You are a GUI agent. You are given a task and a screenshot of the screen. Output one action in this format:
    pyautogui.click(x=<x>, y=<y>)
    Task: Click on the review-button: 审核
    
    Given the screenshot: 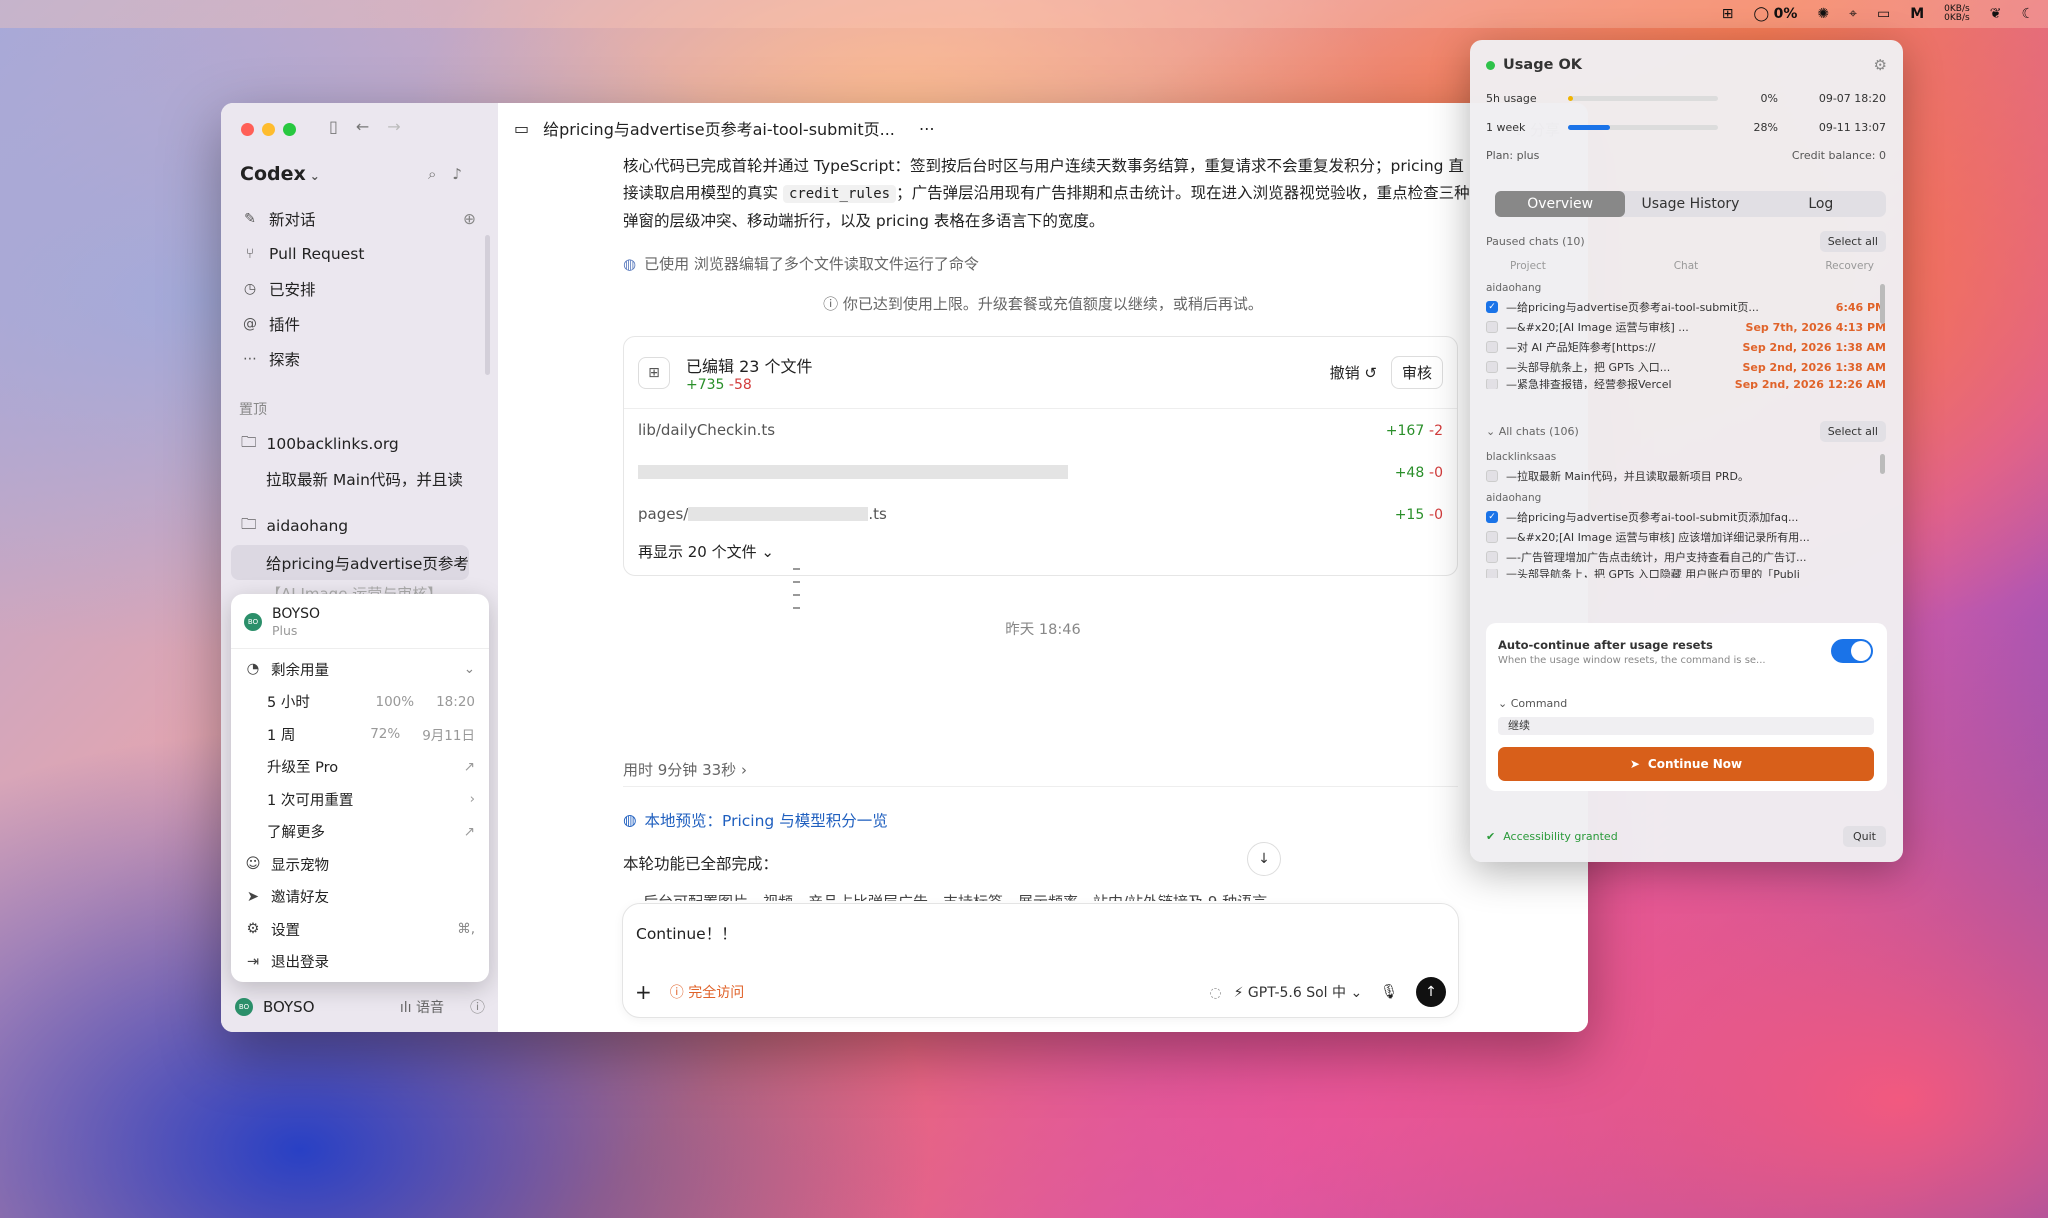 What is the action you would take?
    pyautogui.click(x=1416, y=372)
    